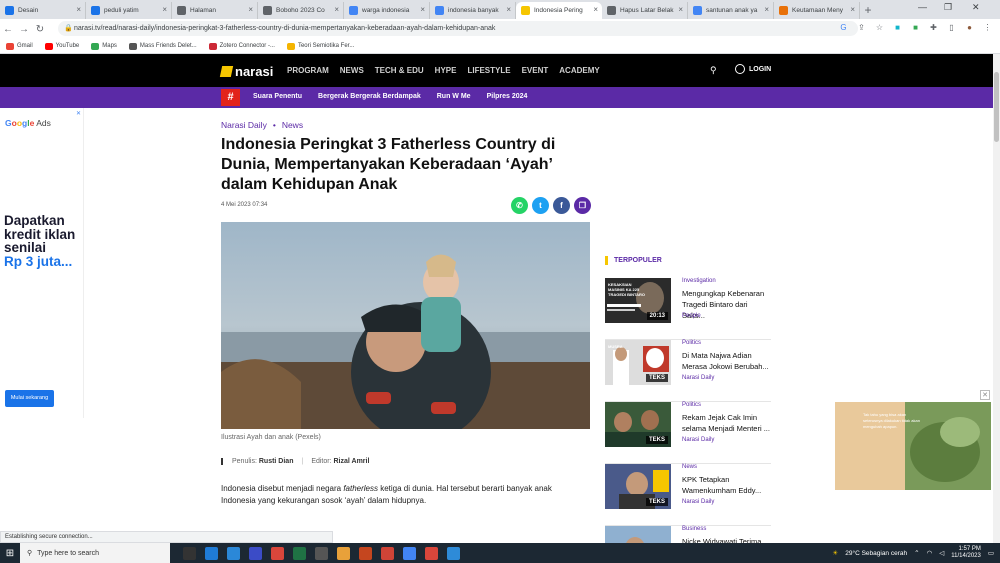 Image resolution: width=1000 pixels, height=563 pixels. What do you see at coordinates (10, 553) in the screenshot?
I see `windows-start-icon: ⊞` at bounding box center [10, 553].